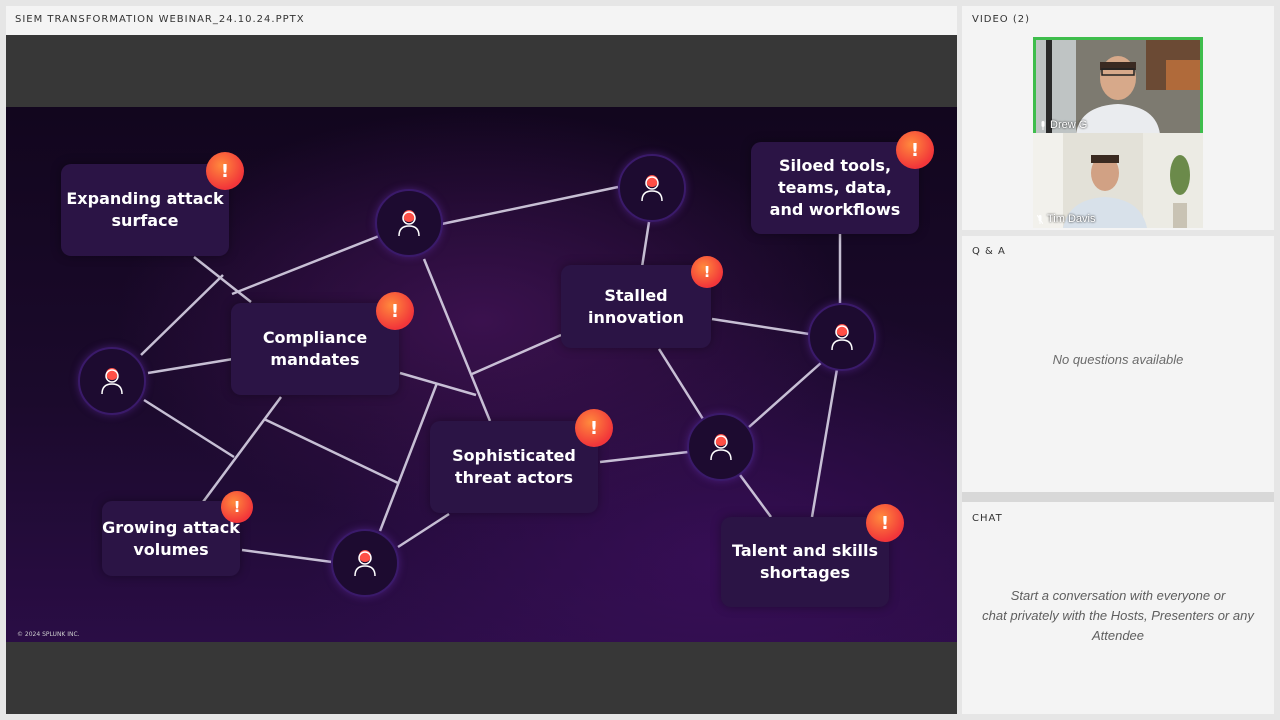 The width and height of the screenshot is (1280, 720). I want to click on card-text: Stalled innovation, so click(636, 306).